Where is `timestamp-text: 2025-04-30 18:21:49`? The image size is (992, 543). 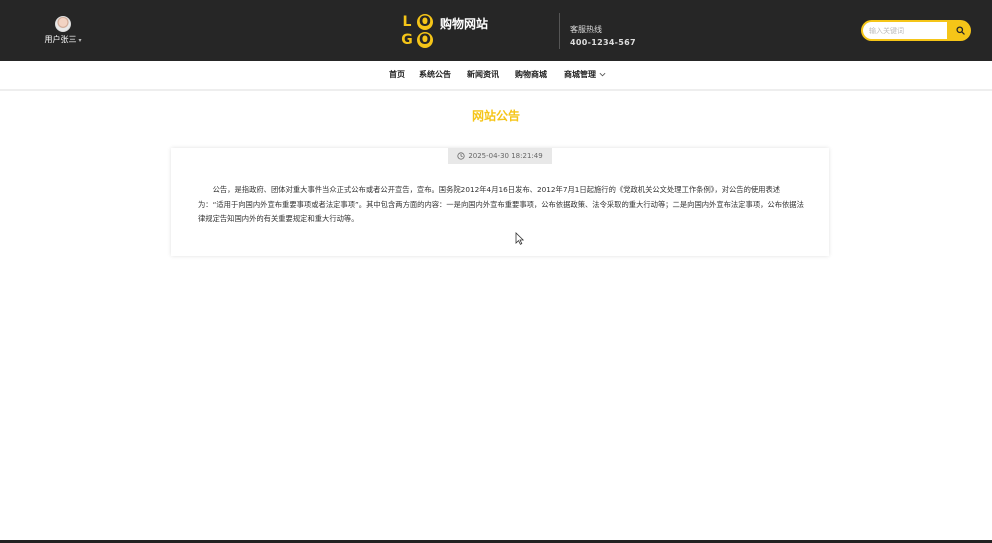
timestamp-text: 2025-04-30 18:21:49 is located at coordinates (505, 156).